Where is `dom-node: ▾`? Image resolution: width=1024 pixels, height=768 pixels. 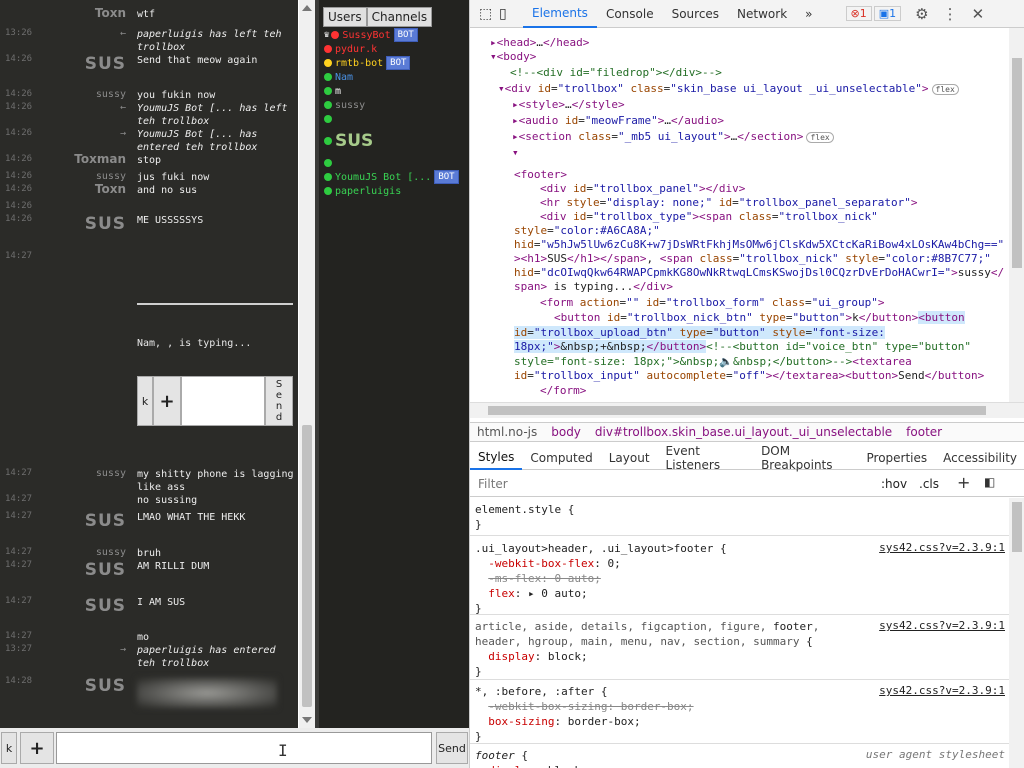
dom-node: ▾ is located at coordinates (515, 153).